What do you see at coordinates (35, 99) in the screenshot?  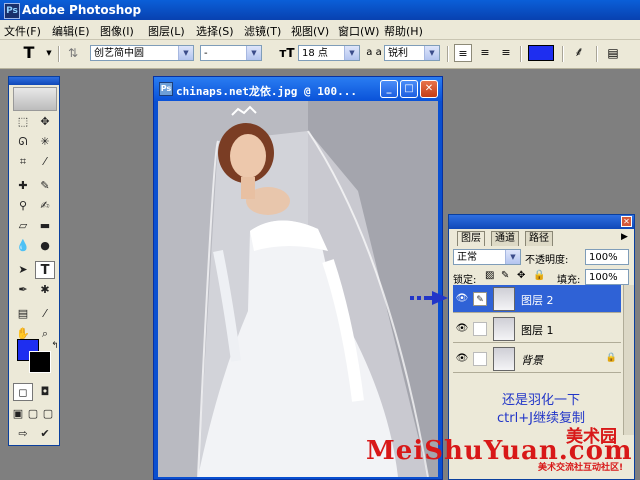 I see `toolbox-feather-logo` at bounding box center [35, 99].